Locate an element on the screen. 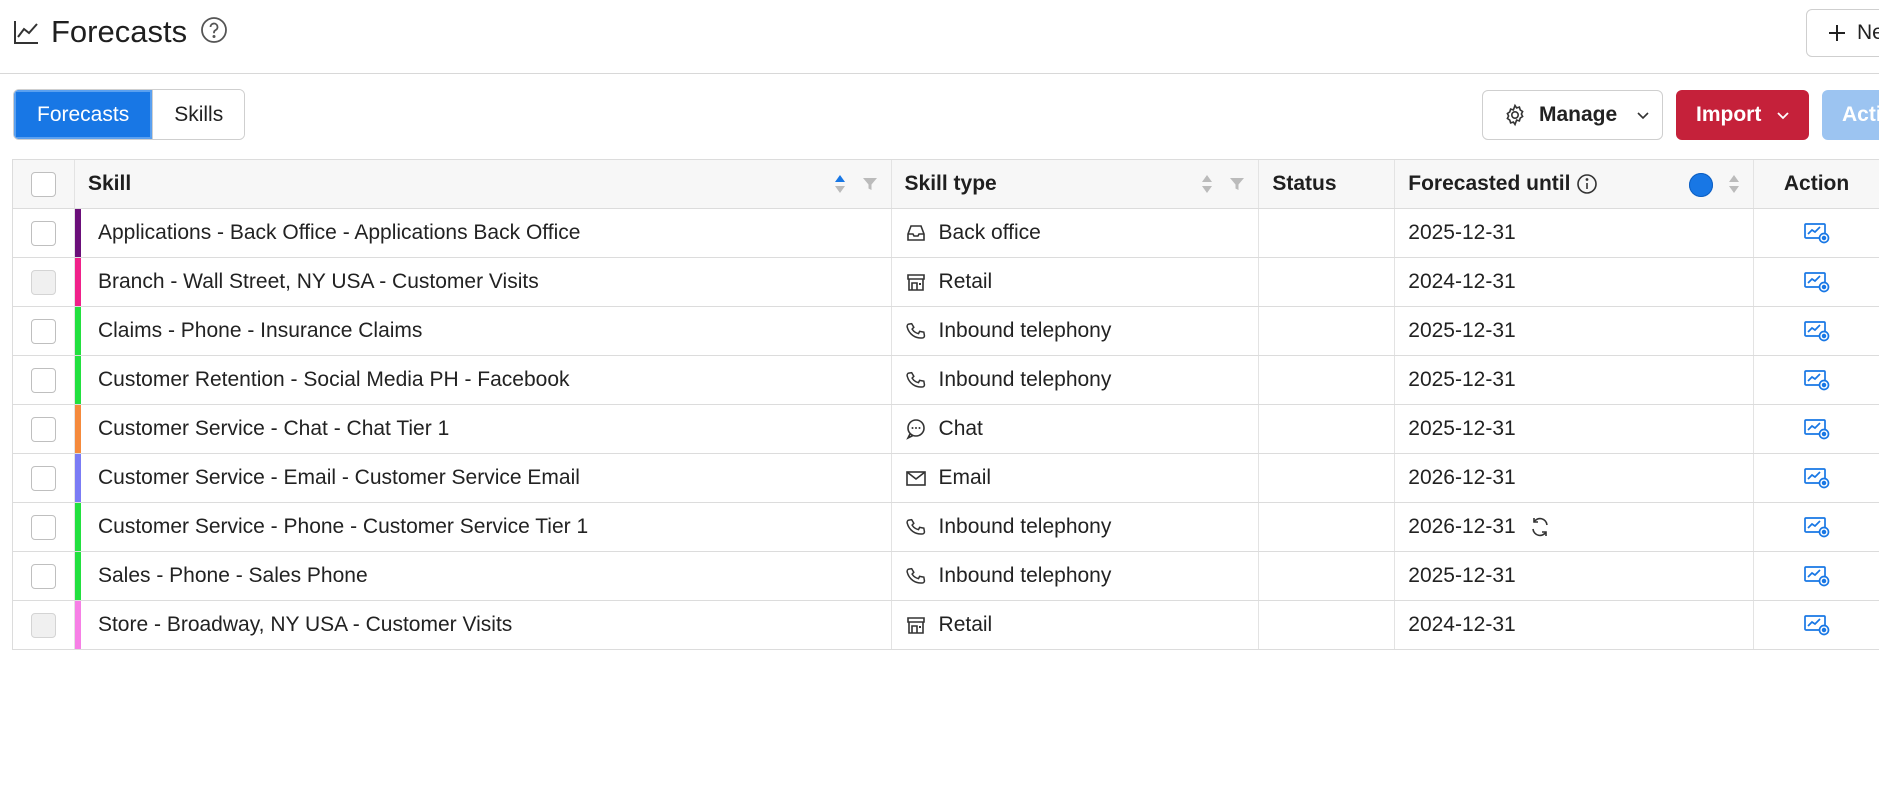 The height and width of the screenshot is (791, 1879). skill-name: Sales - Phone - Sales Phone is located at coordinates (232, 575).